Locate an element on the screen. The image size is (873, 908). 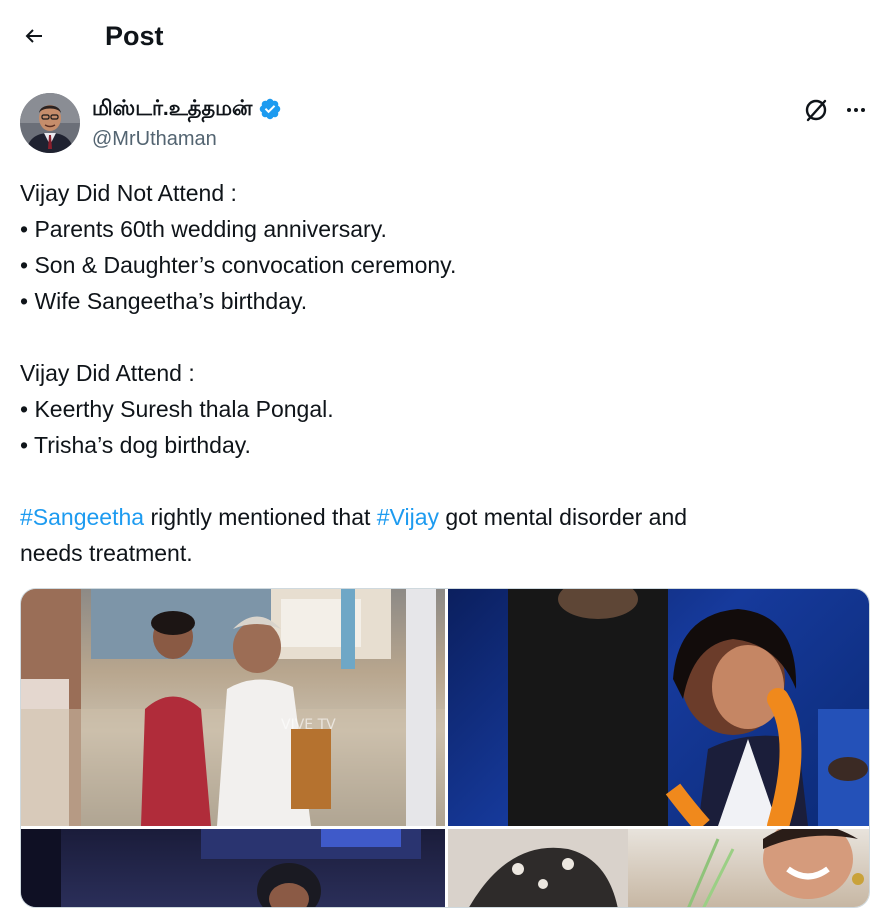
arrow-left-icon is located at coordinates (33, 36).